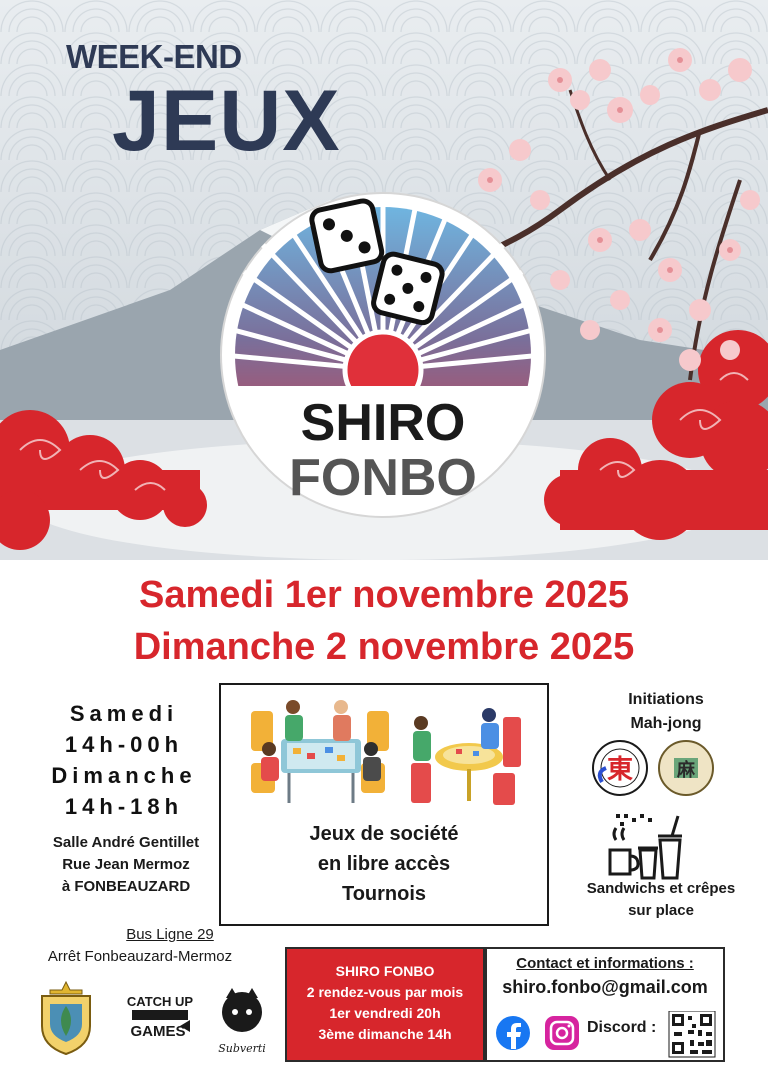  I want to click on headline-weekend: WEEK-END, so click(154, 56).